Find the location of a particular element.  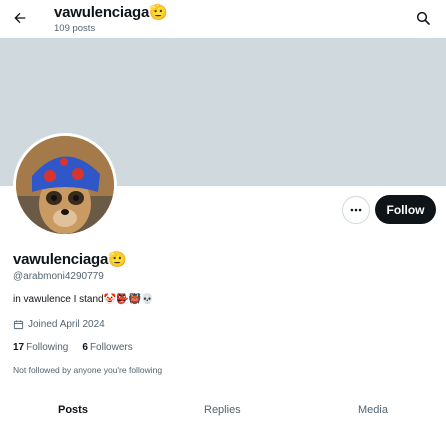

search-icon is located at coordinates (423, 18).